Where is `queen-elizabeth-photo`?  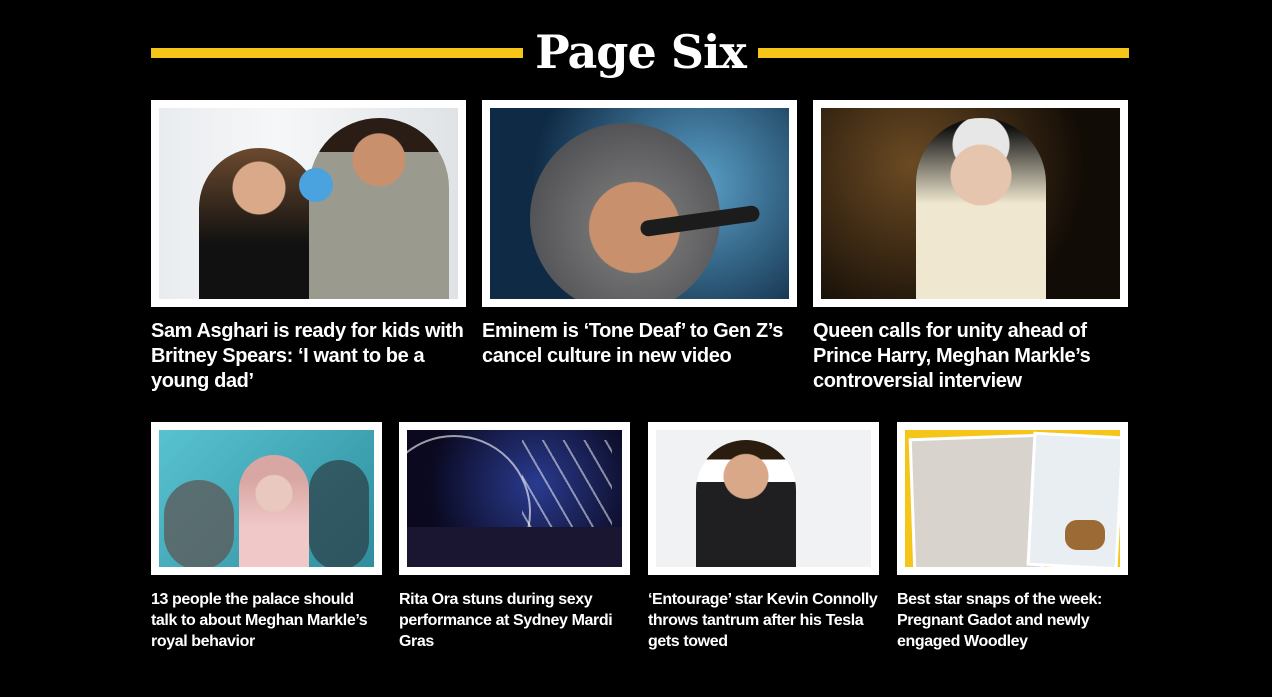 queen-elizabeth-photo is located at coordinates (970, 203).